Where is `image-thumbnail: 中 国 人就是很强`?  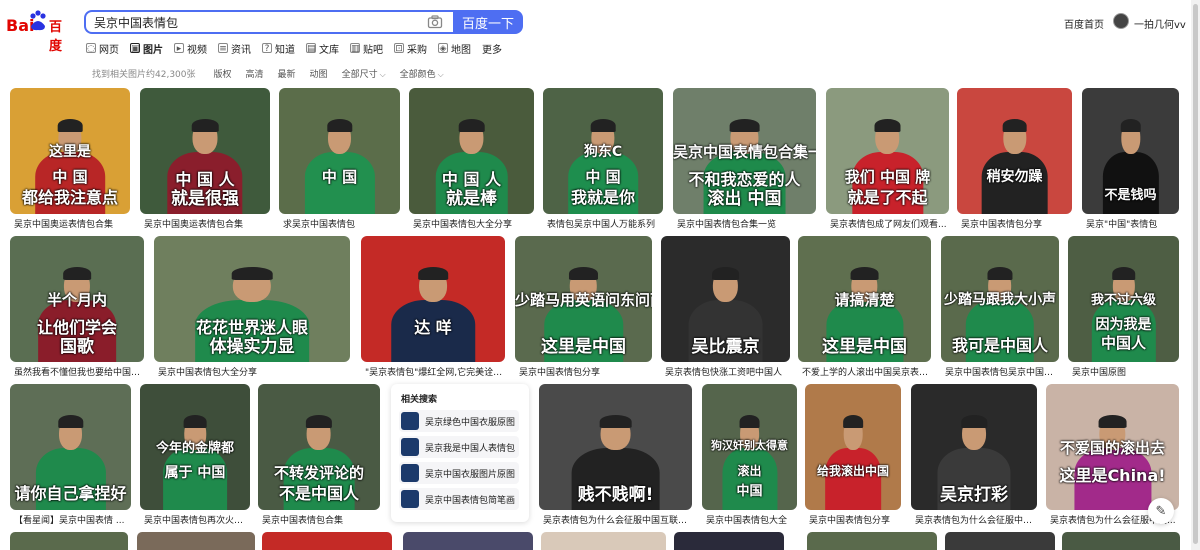 image-thumbnail: 中 国 人就是很强 is located at coordinates (205, 151).